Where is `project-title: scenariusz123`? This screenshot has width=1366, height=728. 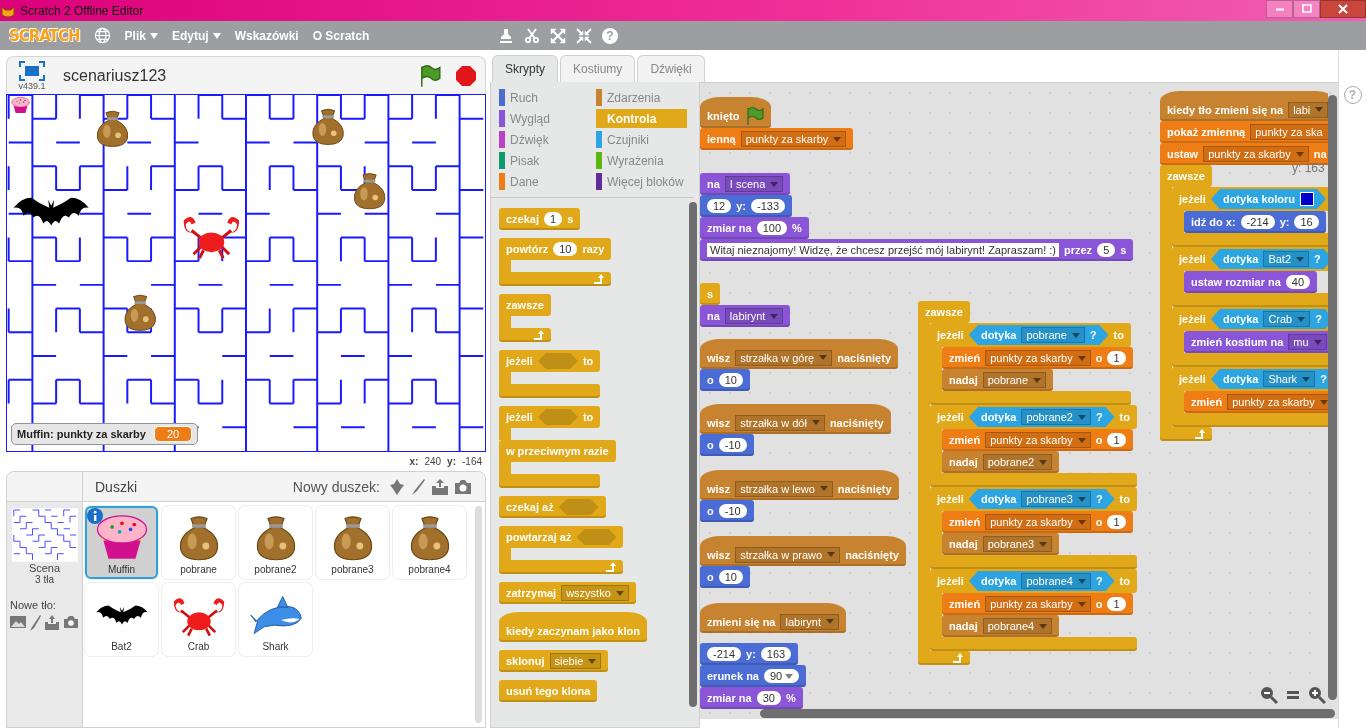 project-title: scenariusz123 is located at coordinates (233, 75).